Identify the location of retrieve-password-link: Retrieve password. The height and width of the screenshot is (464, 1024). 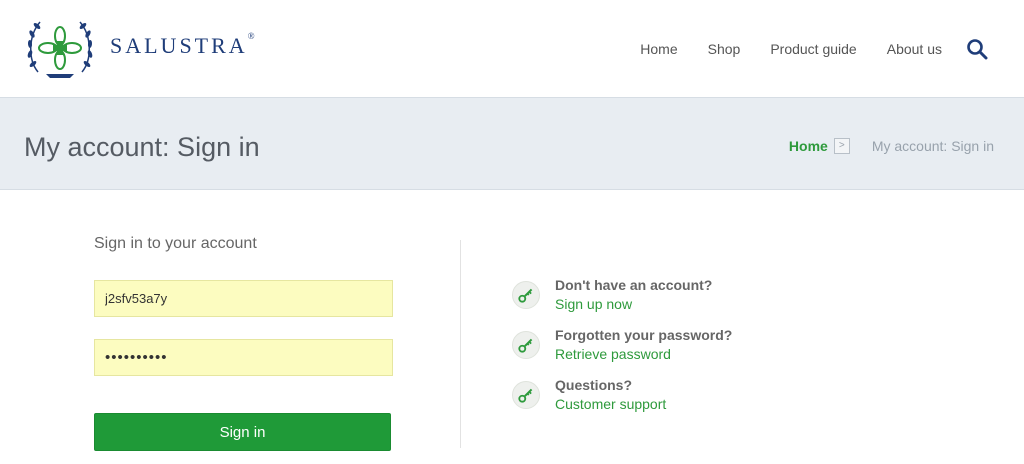
(613, 354).